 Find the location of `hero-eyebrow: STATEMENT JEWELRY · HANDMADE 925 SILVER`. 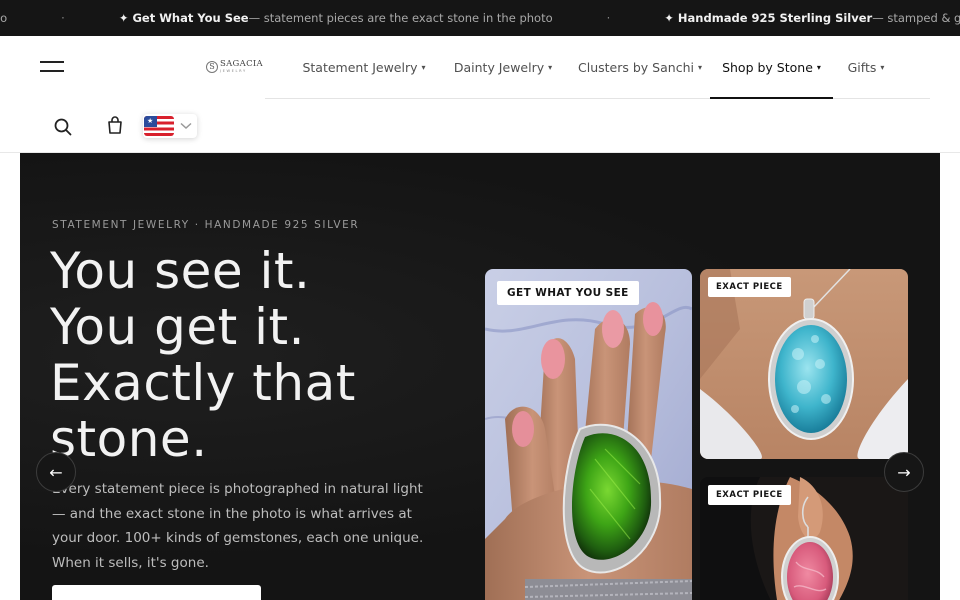

hero-eyebrow: STATEMENT JEWELRY · HANDMADE 925 SILVER is located at coordinates (206, 225).